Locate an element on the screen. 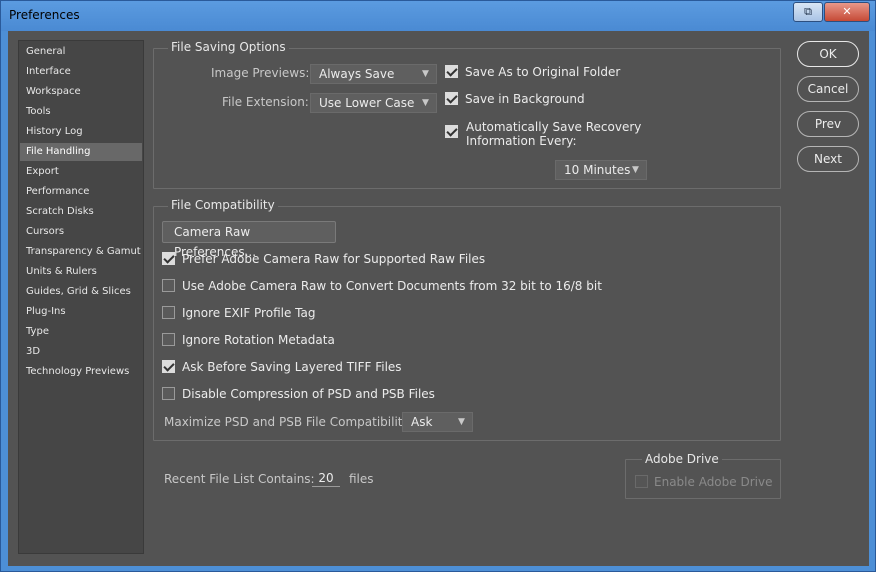  sidebar-item-plug-ins: Plug-Ins is located at coordinates (81, 312).